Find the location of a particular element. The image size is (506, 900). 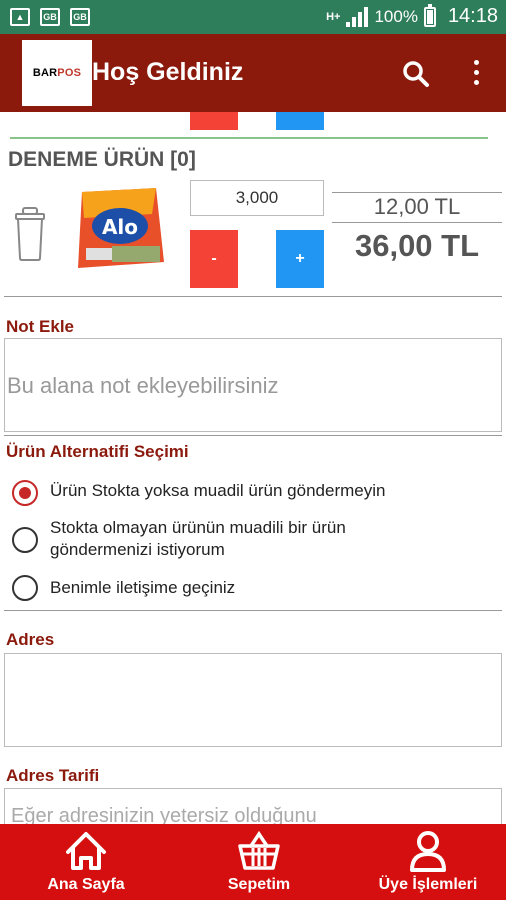

address-desc-input: Eğer adresinizin yetersiz olduğunu is located at coordinates (253, 806).